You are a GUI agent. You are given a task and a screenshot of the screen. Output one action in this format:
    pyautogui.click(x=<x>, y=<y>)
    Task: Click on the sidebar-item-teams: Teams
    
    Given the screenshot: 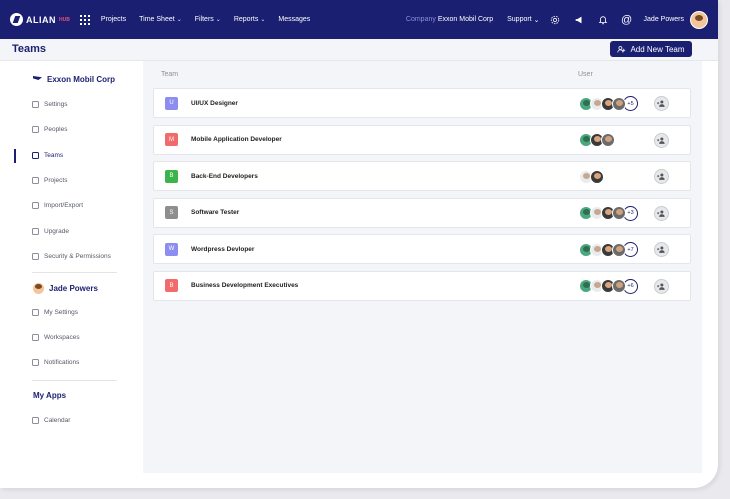 What is the action you would take?
    pyautogui.click(x=47, y=155)
    